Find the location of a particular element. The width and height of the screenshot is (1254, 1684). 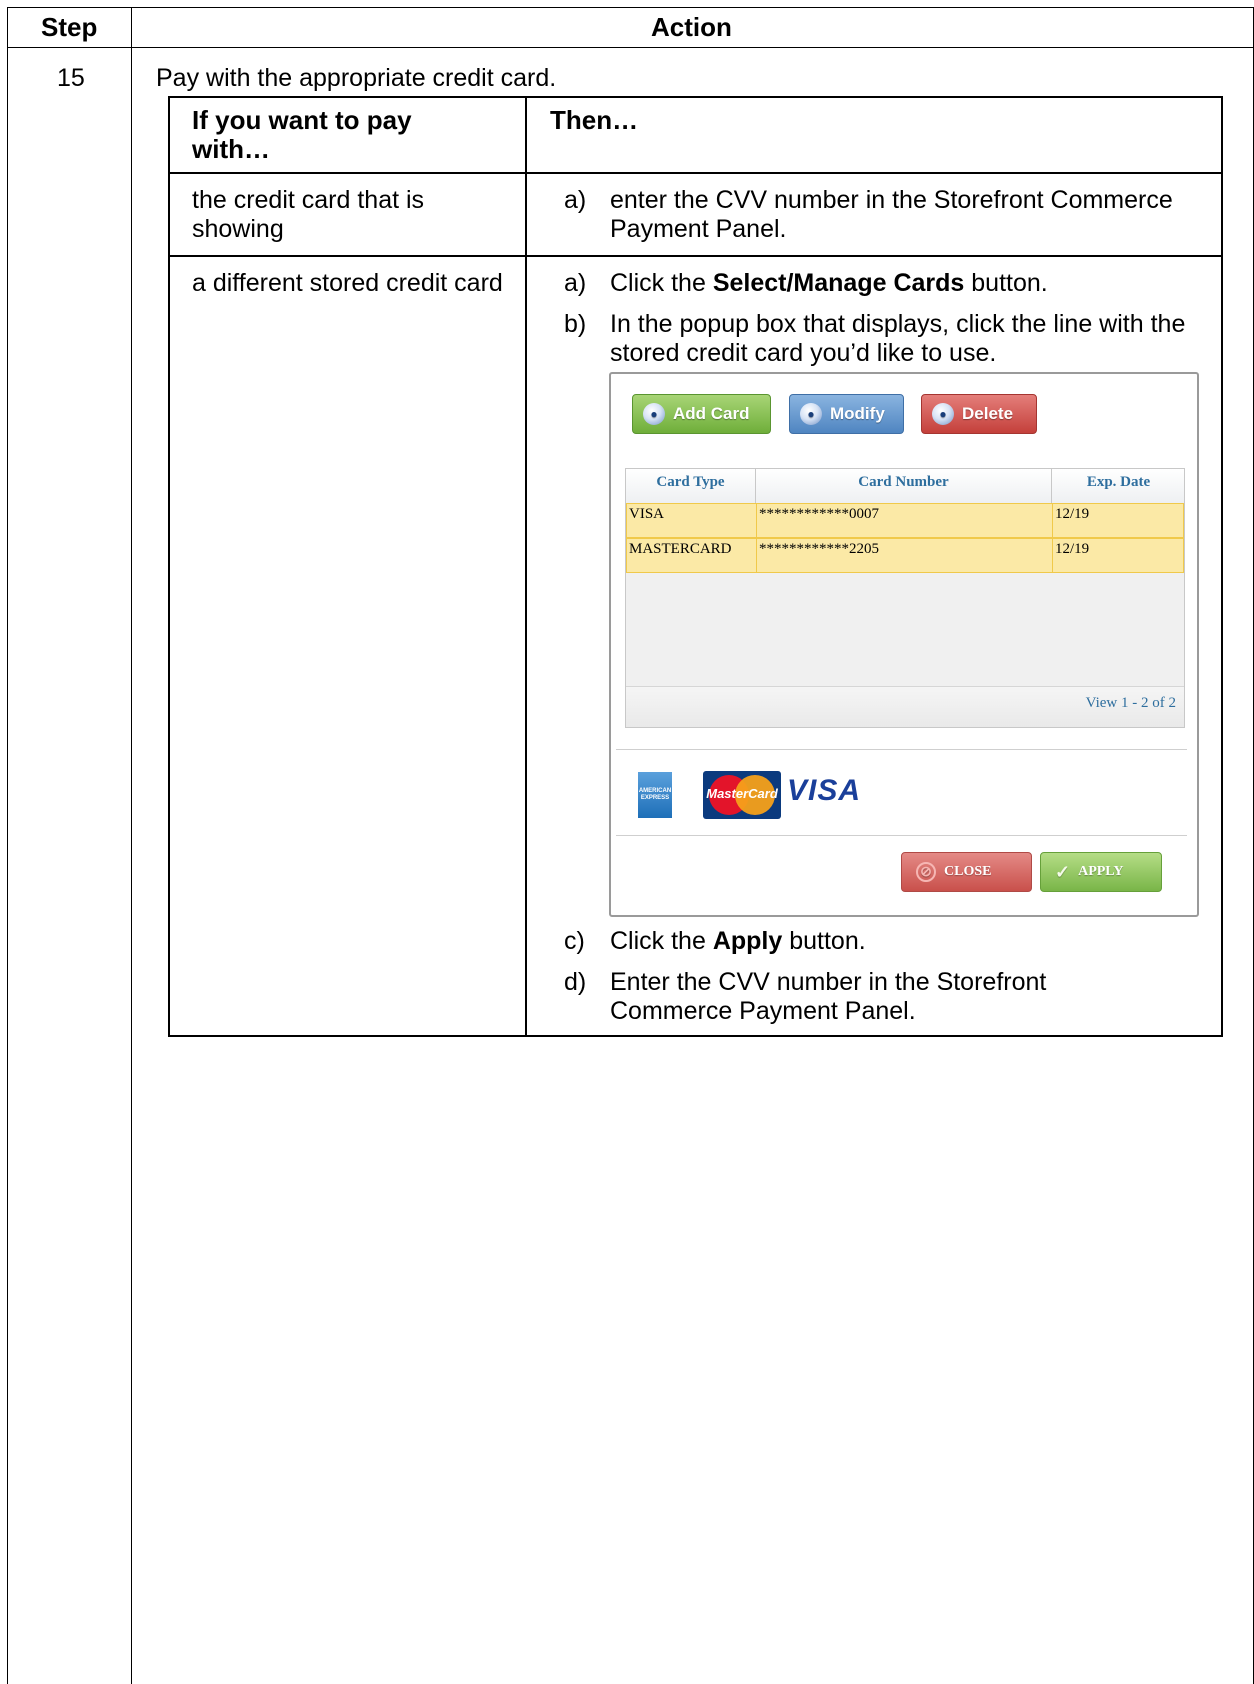

table-left-border is located at coordinates (7, 845).